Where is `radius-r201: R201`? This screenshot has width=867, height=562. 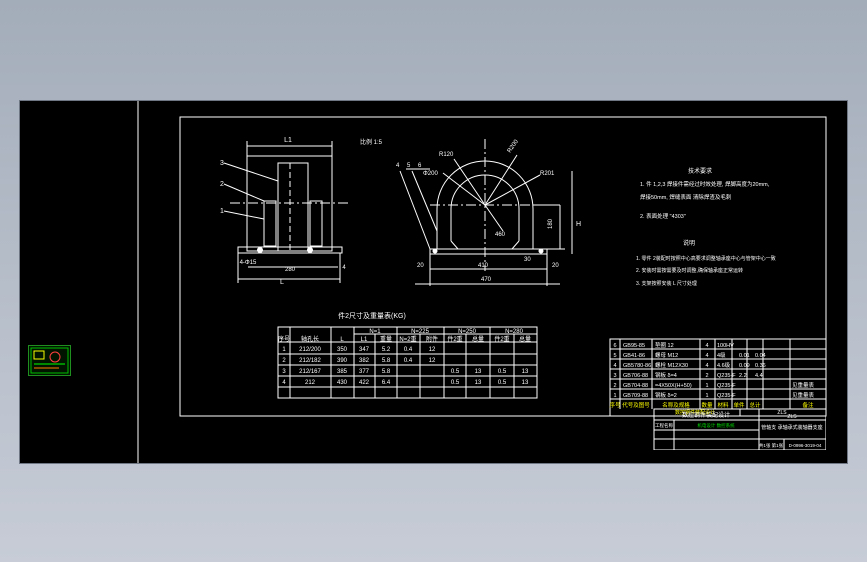 radius-r201: R201 is located at coordinates (547, 174).